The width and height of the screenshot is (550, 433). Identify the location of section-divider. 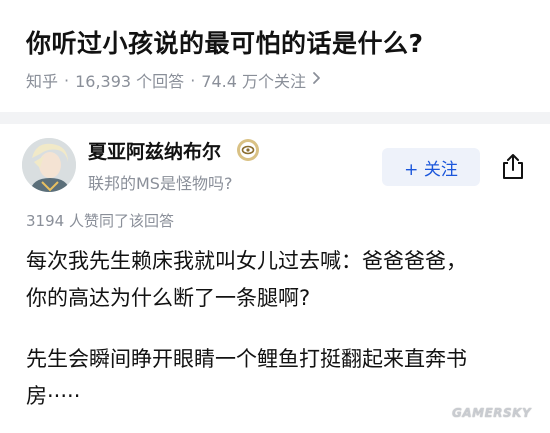
(275, 118).